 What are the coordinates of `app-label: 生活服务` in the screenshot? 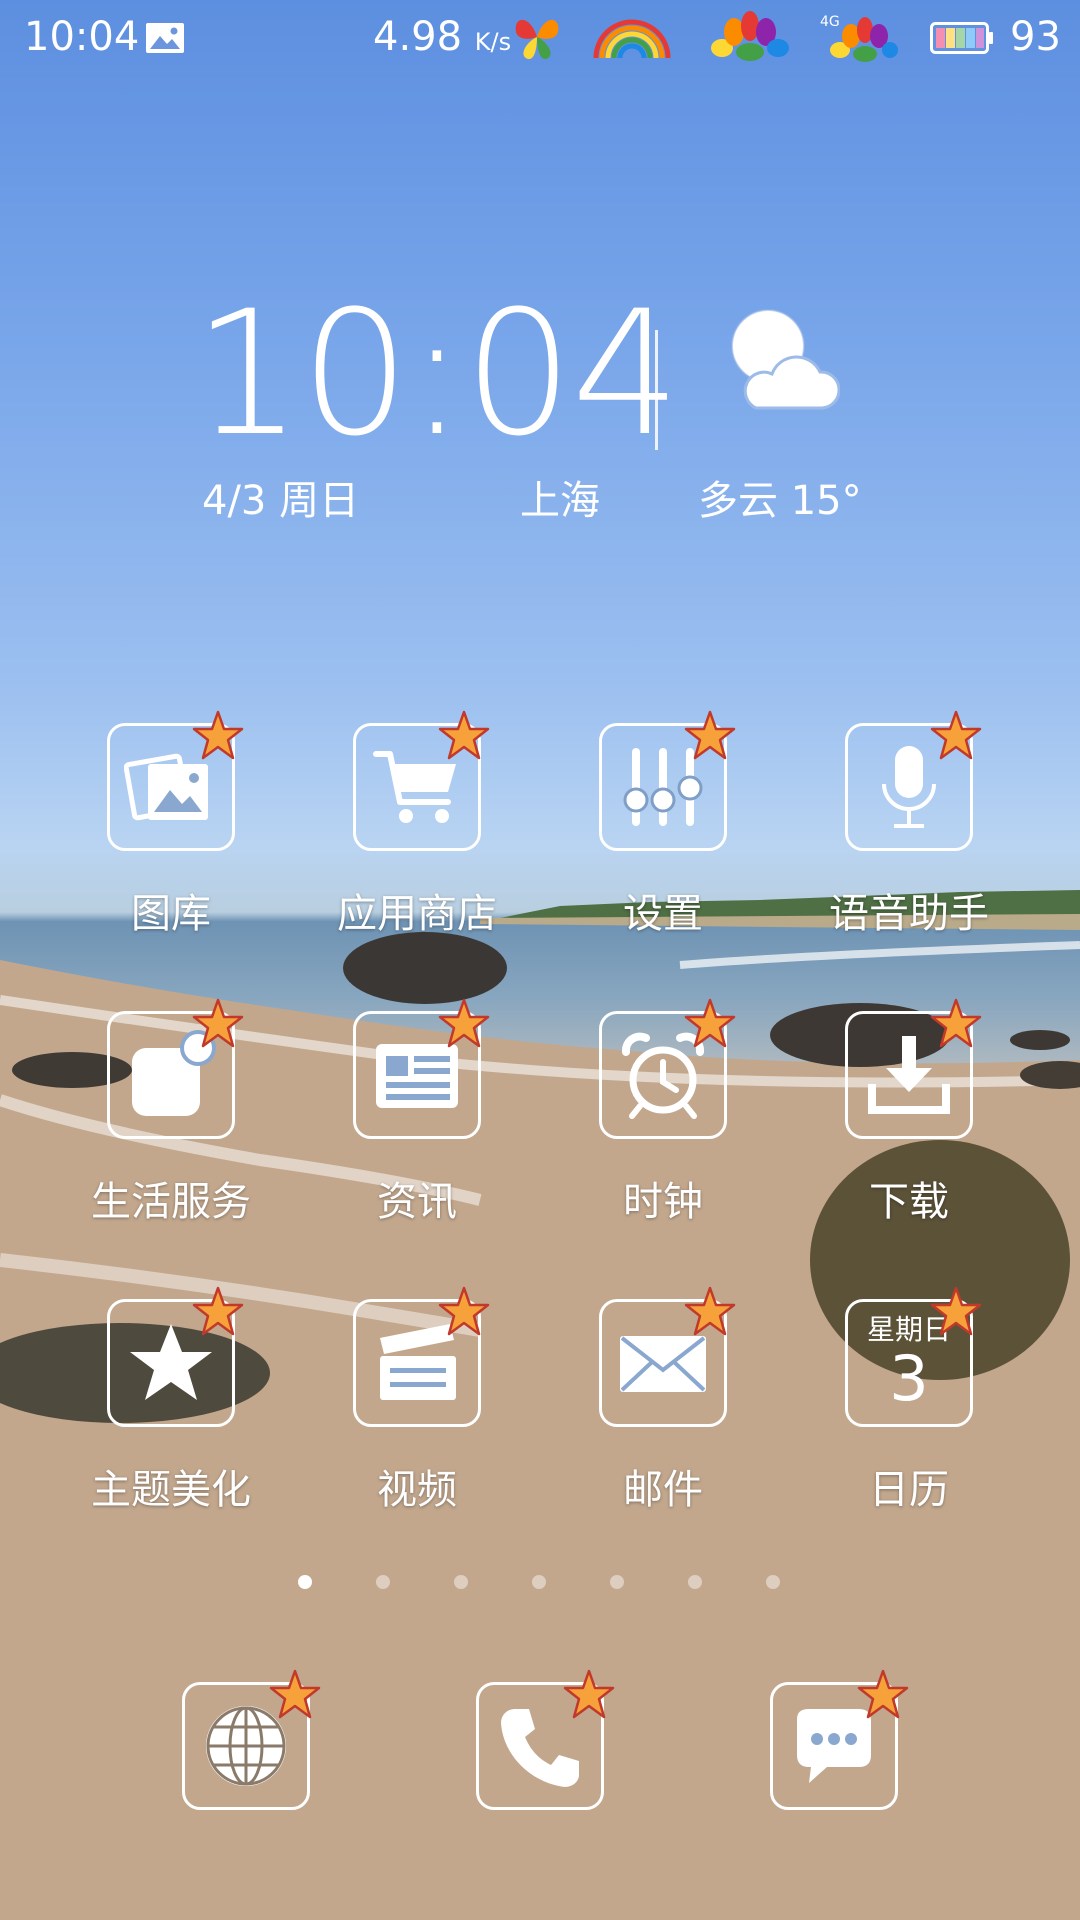 It's located at (171, 1202).